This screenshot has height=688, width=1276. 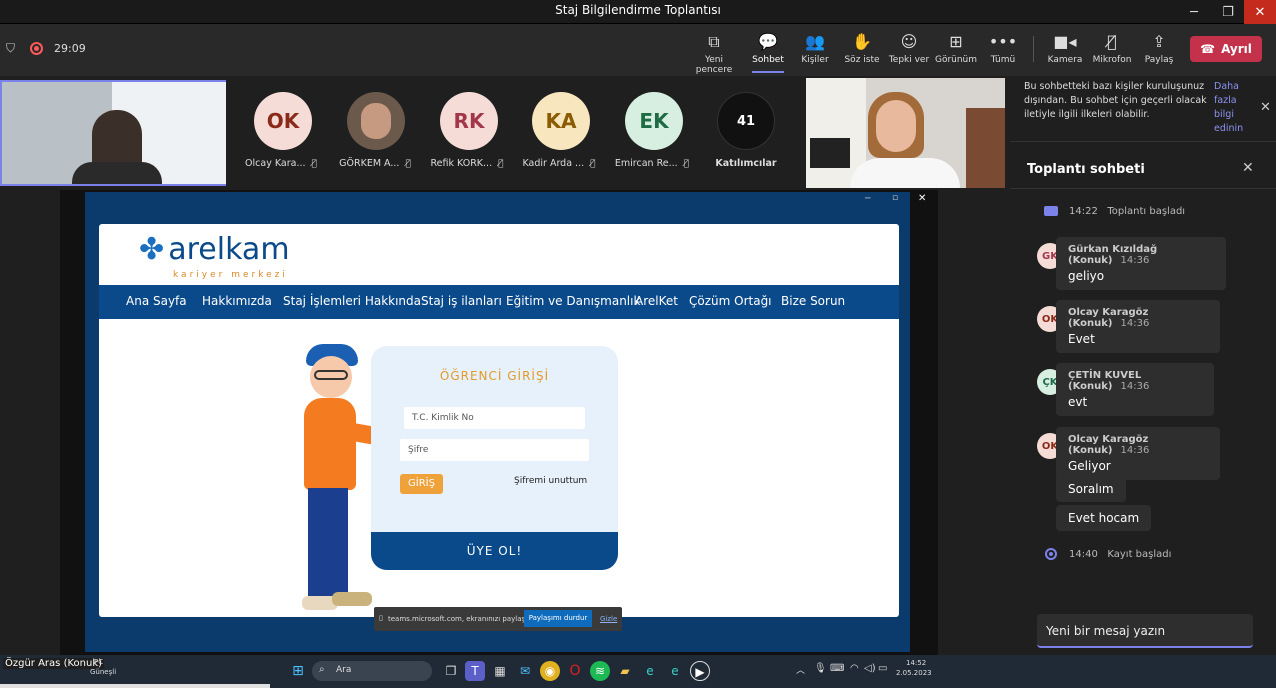 What do you see at coordinates (575, 671) in the screenshot?
I see `opera-icon: O` at bounding box center [575, 671].